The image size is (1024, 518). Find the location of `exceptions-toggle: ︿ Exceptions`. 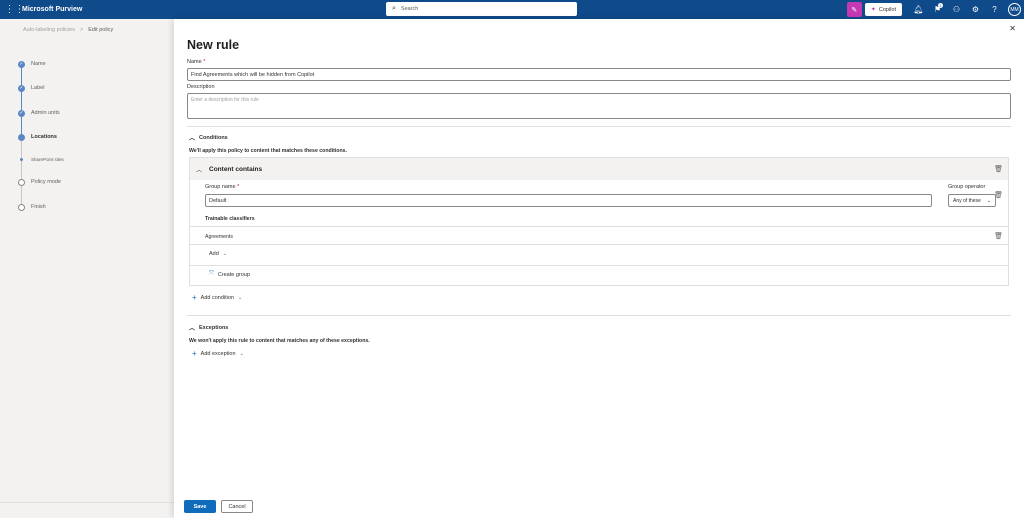

exceptions-toggle: ︿ Exceptions is located at coordinates (209, 328).